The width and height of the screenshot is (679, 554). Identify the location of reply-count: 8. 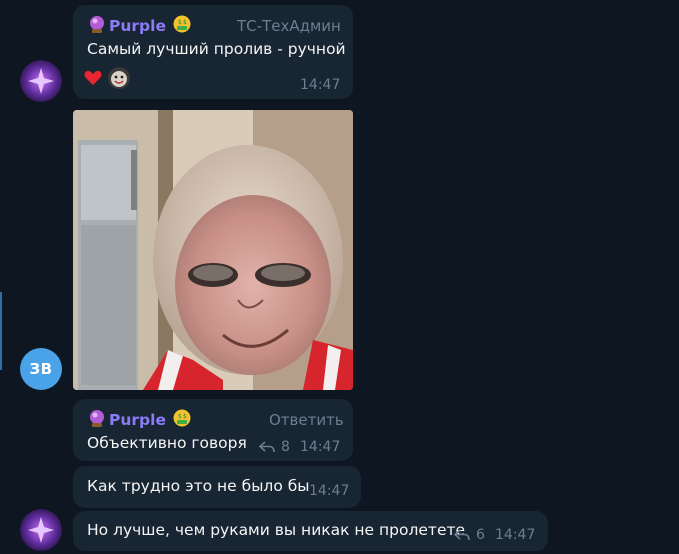
(274, 447).